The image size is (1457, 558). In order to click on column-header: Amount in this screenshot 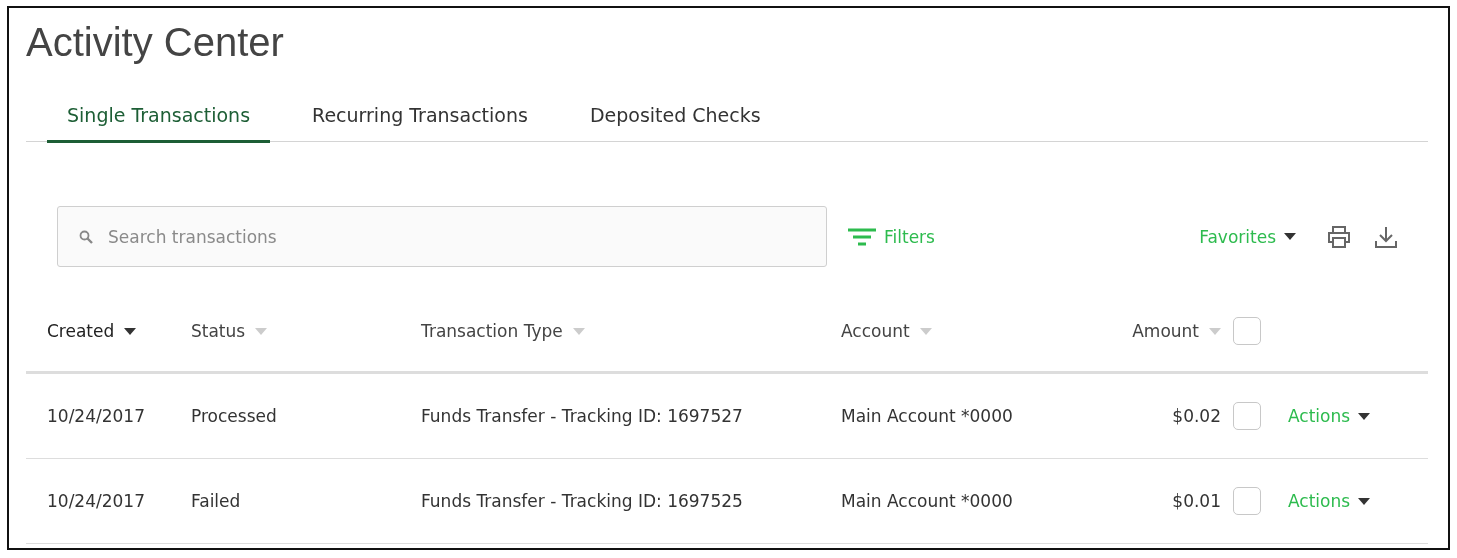, I will do `click(1176, 331)`.